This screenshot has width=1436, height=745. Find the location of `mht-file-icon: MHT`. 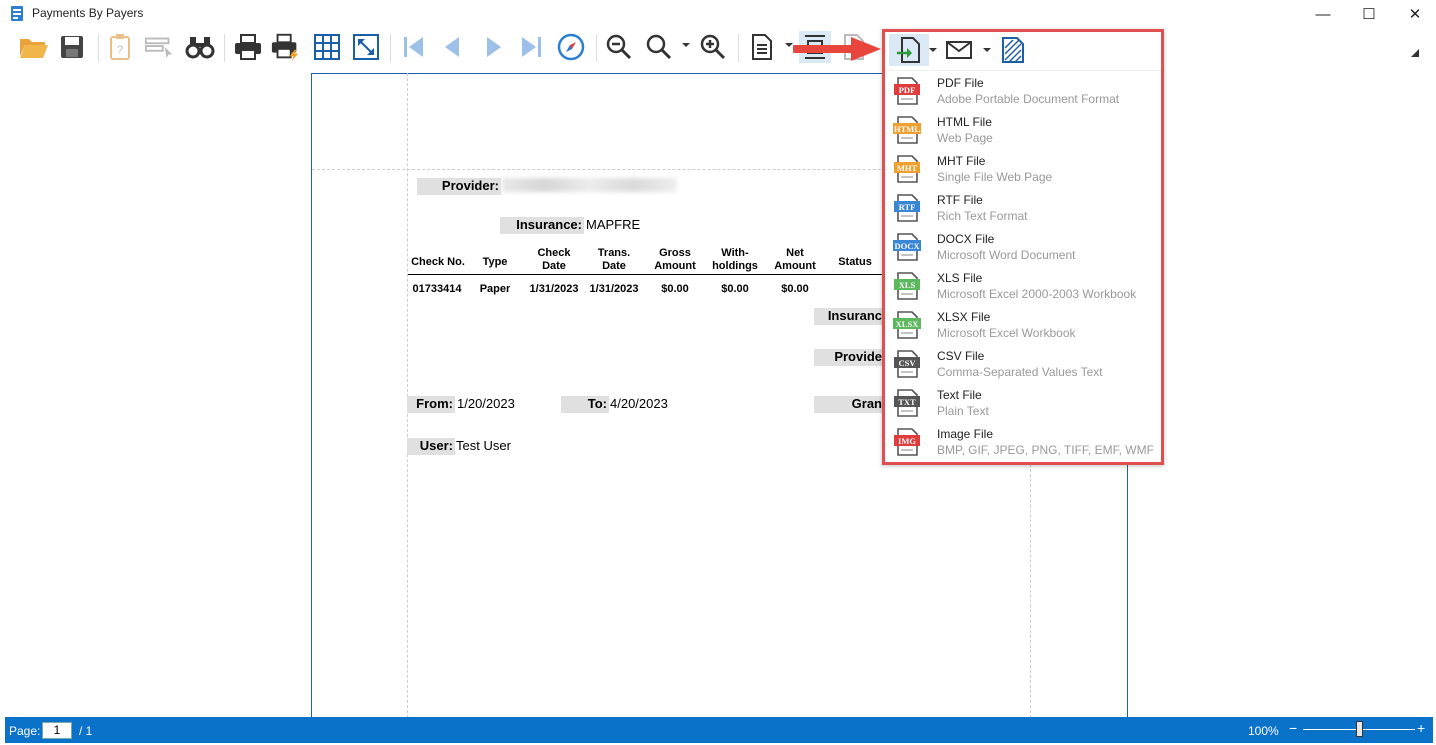

mht-file-icon: MHT is located at coordinates (907, 169).